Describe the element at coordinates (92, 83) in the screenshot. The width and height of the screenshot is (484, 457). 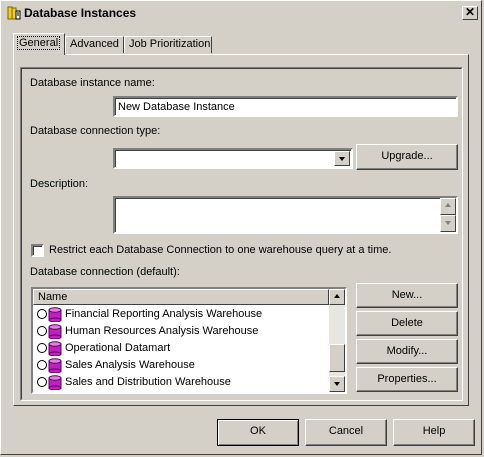
I see `instance-name-label: Database instance name:` at that location.